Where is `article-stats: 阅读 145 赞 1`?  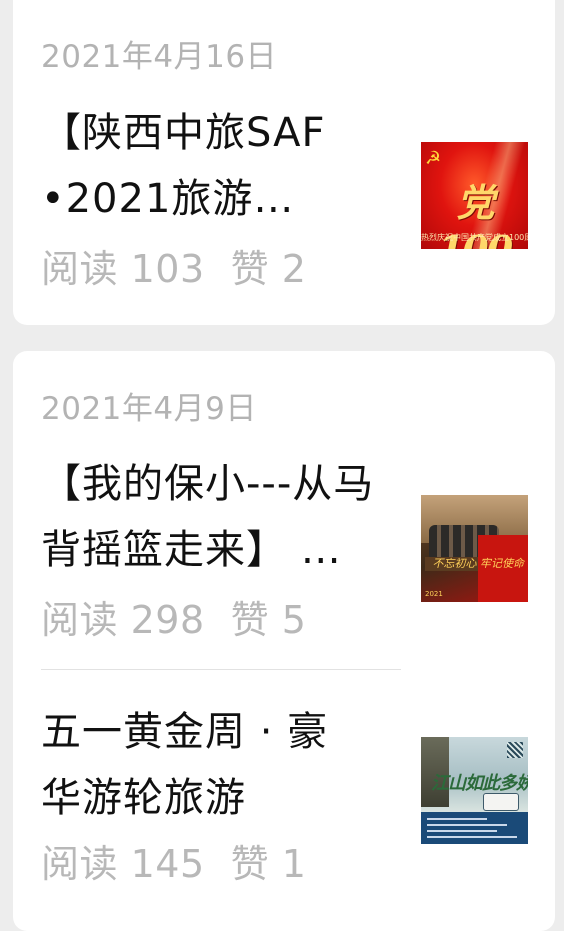 article-stats: 阅读 145 赞 1 is located at coordinates (173, 860).